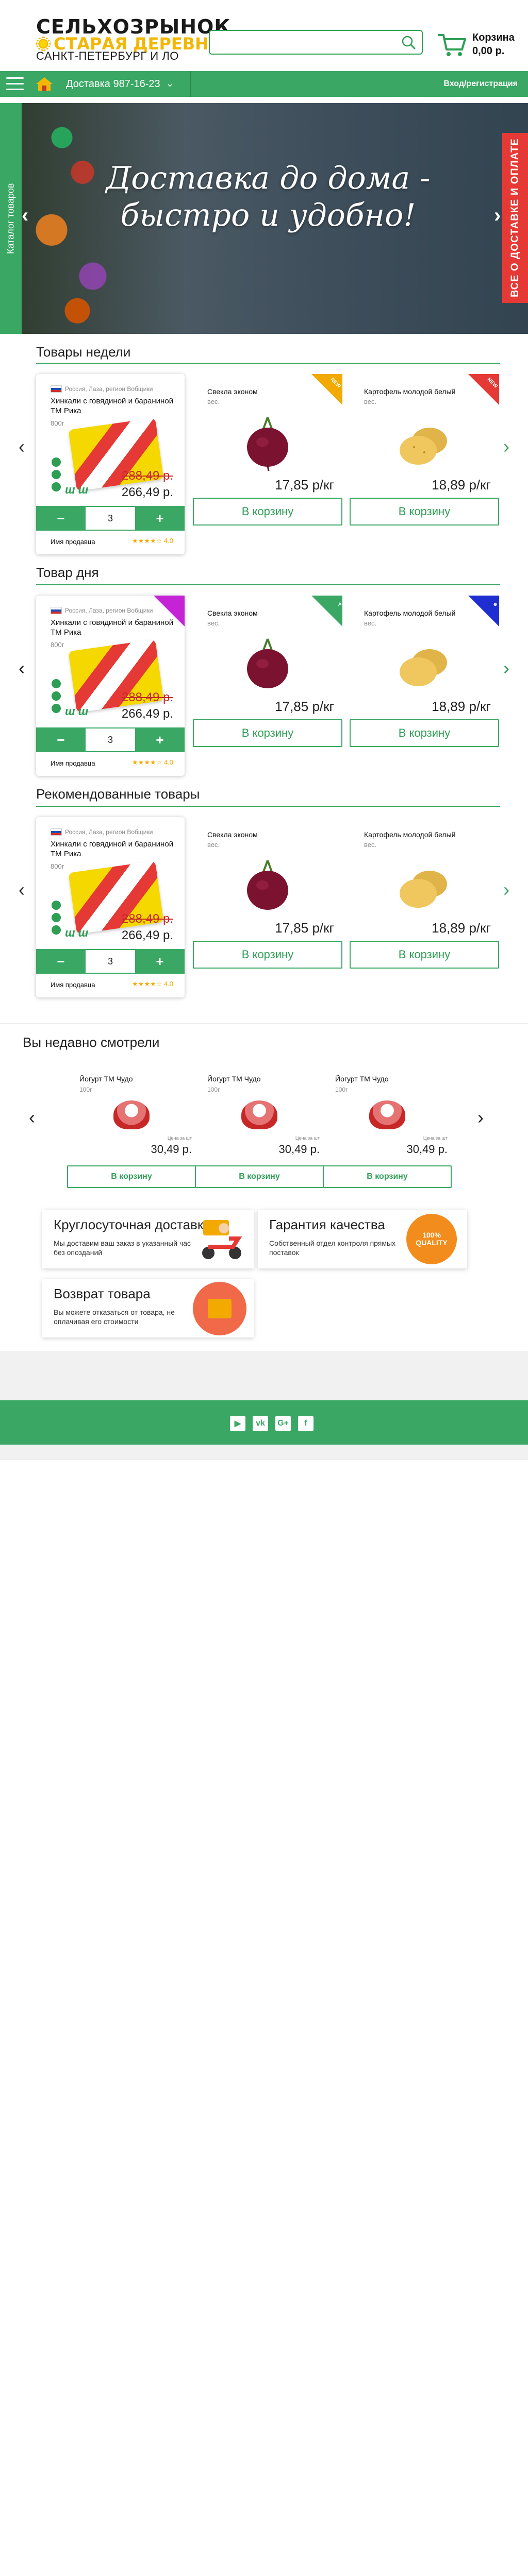 The height and width of the screenshot is (2576, 528). Describe the element at coordinates (408, 42) in the screenshot. I see `search-icon` at that location.